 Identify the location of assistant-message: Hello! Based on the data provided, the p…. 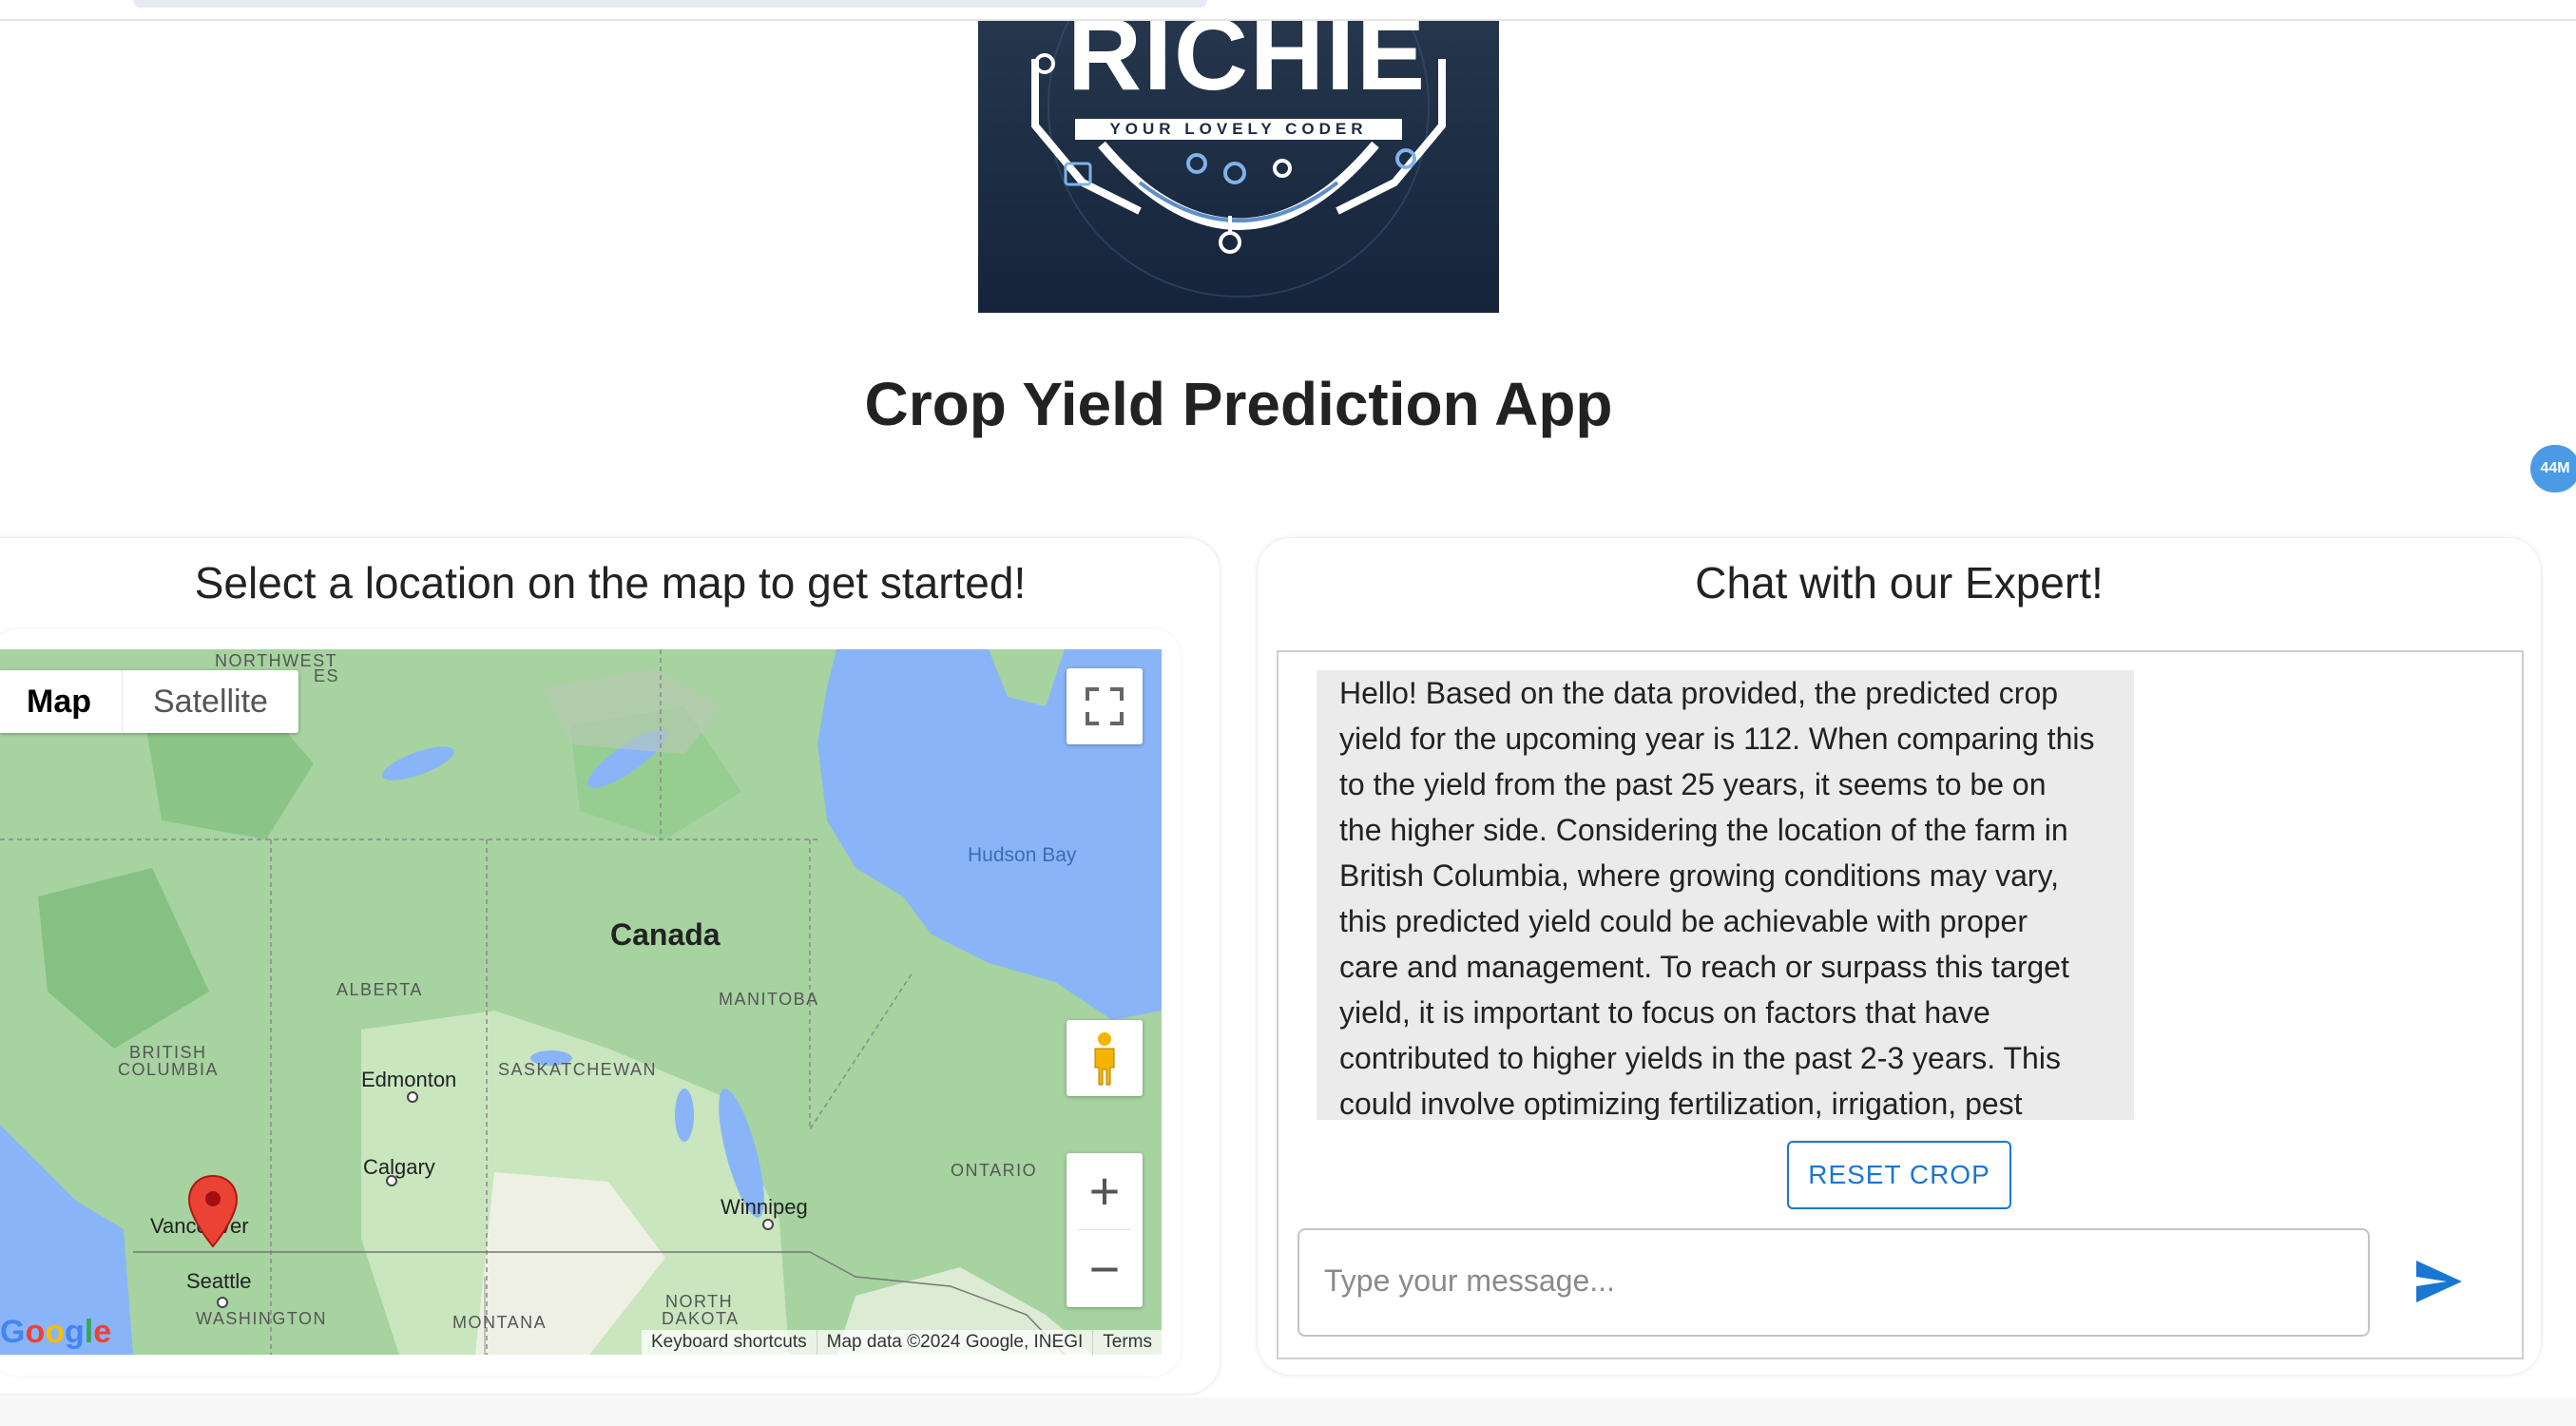
(1726, 895).